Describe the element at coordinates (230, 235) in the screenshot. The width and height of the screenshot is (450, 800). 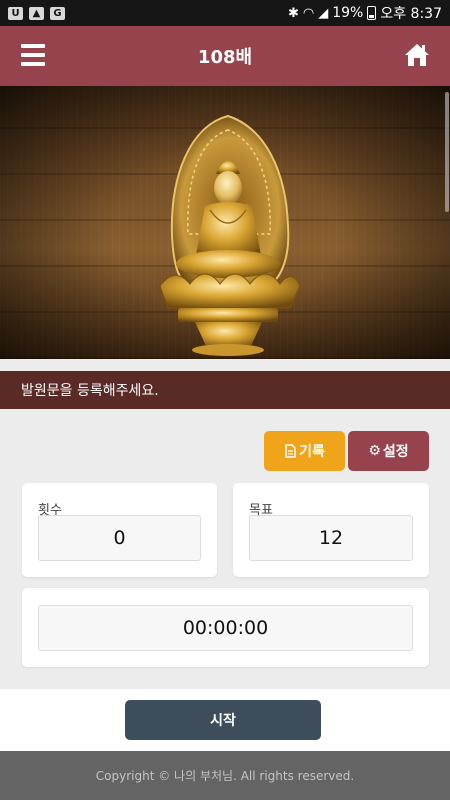
I see `buddha-statue-illustration` at that location.